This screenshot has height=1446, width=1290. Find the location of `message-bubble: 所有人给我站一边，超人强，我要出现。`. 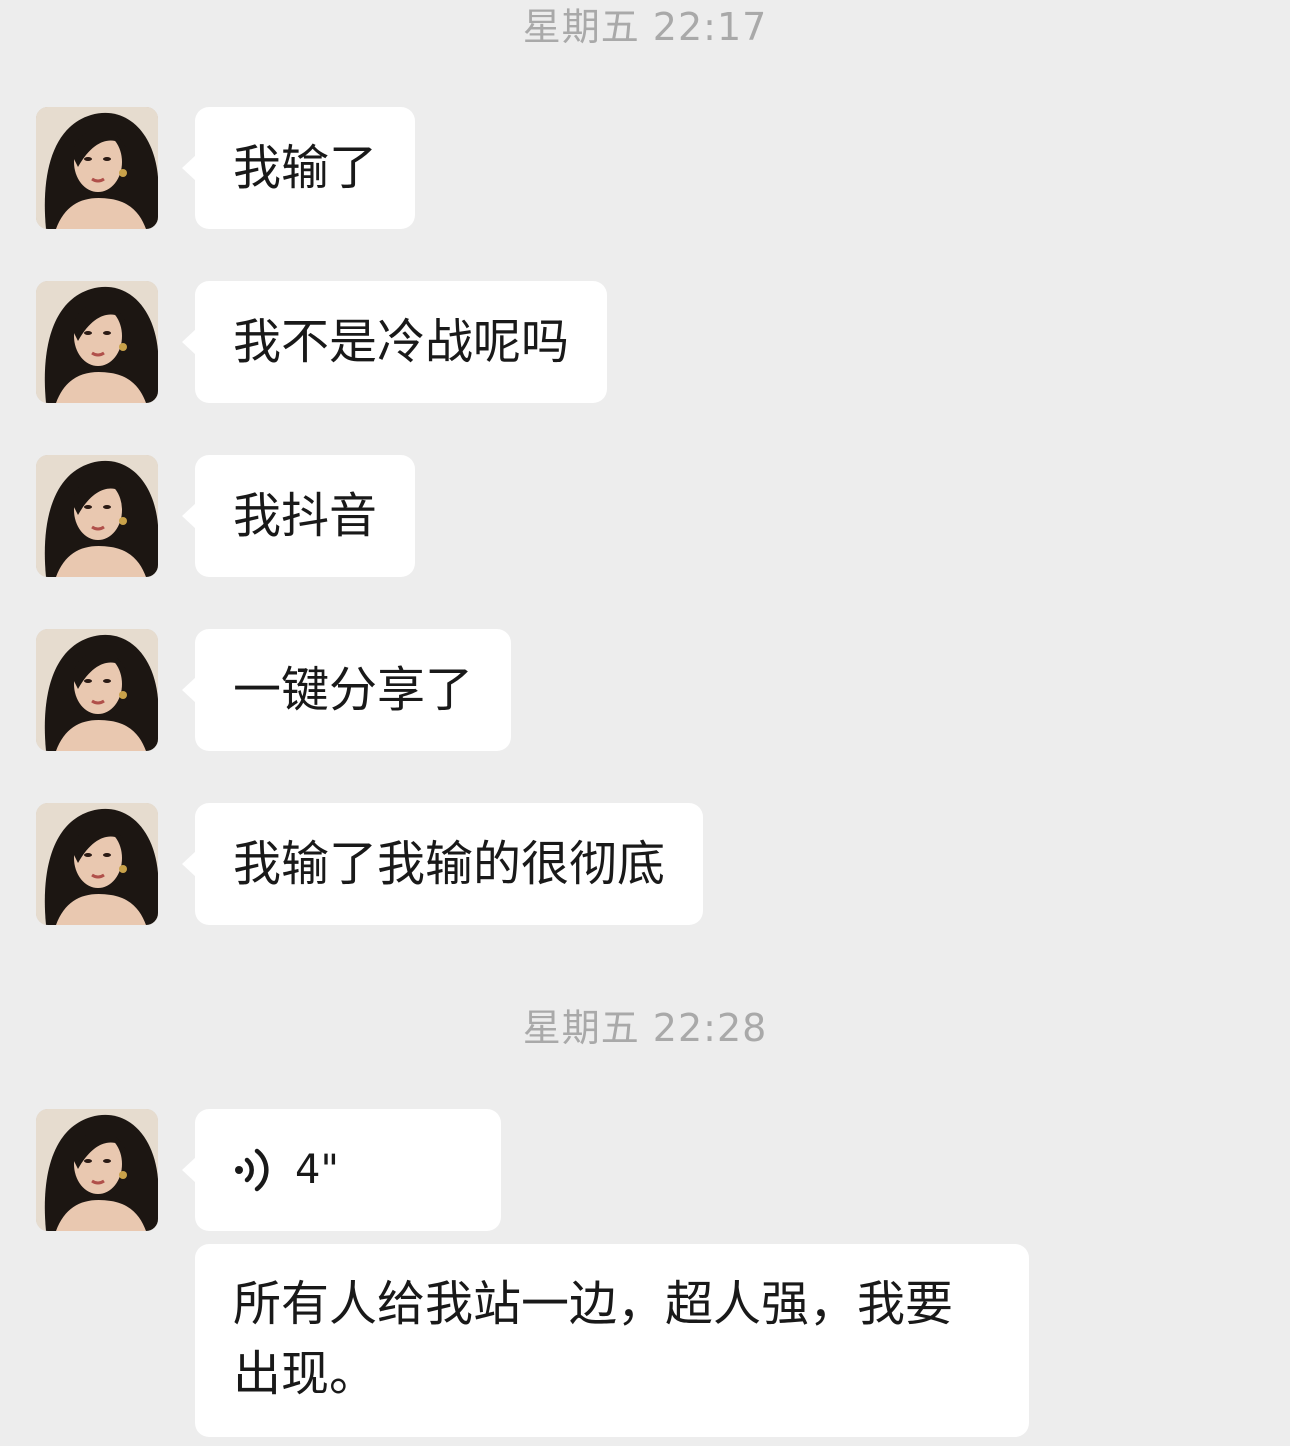

message-bubble: 所有人给我站一边，超人强，我要出现。 is located at coordinates (612, 1340).